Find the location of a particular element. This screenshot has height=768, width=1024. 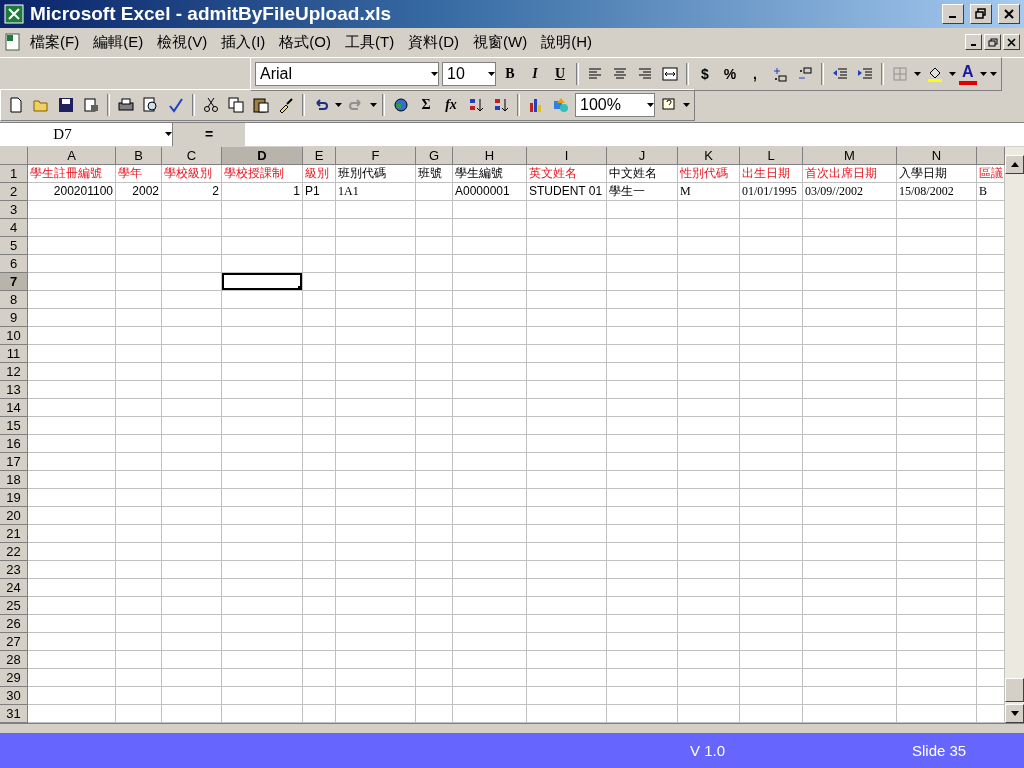

table-cell-text: 15/08/2002 is located at coordinates (926, 191).